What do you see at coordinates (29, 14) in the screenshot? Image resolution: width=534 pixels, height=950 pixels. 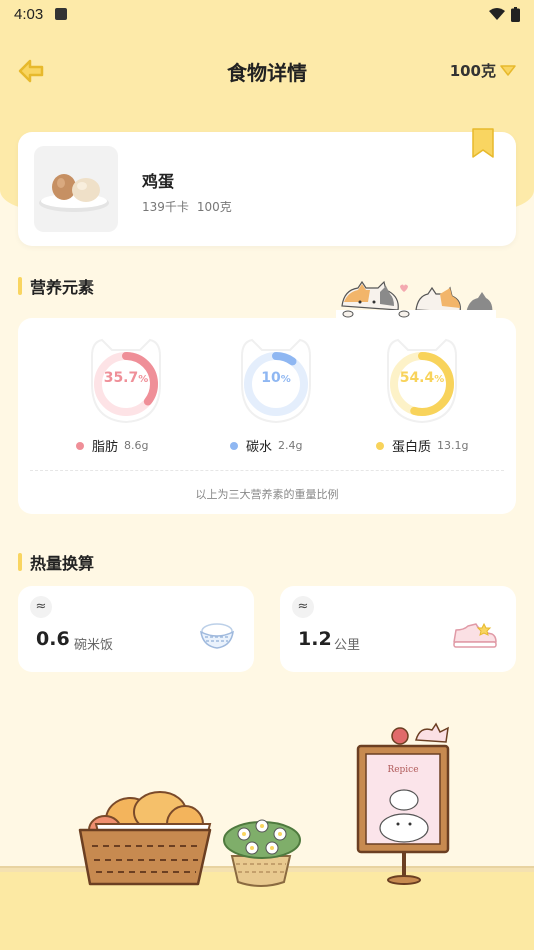 I see `status-time: 4:03` at bounding box center [29, 14].